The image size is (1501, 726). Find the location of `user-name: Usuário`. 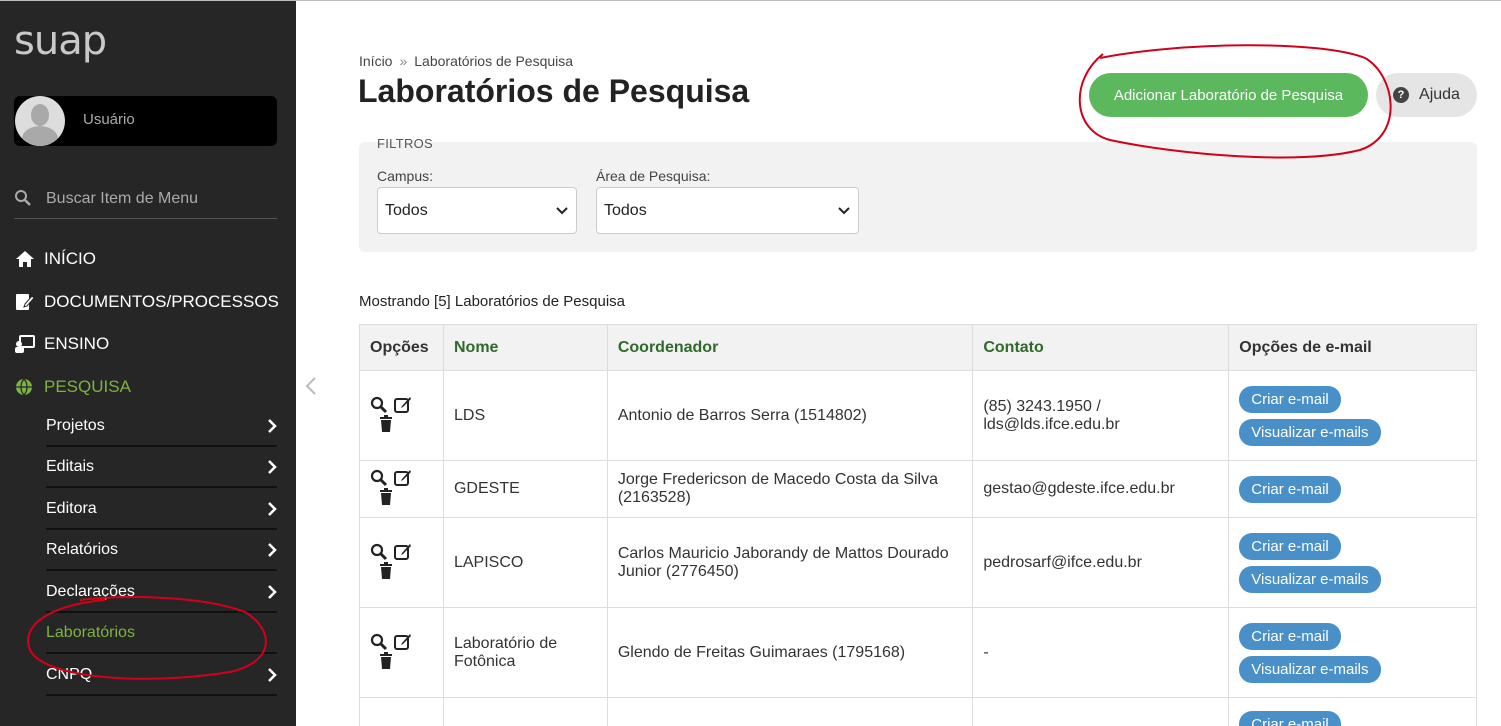

user-name: Usuário is located at coordinates (109, 119).